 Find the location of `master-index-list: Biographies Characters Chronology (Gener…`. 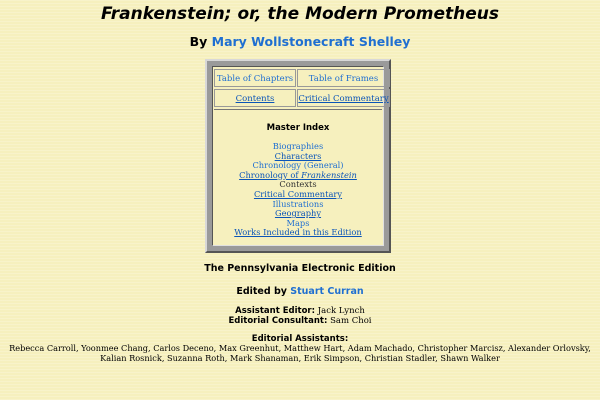

master-index-list: Biographies Characters Chronology (Gener… is located at coordinates (298, 189).